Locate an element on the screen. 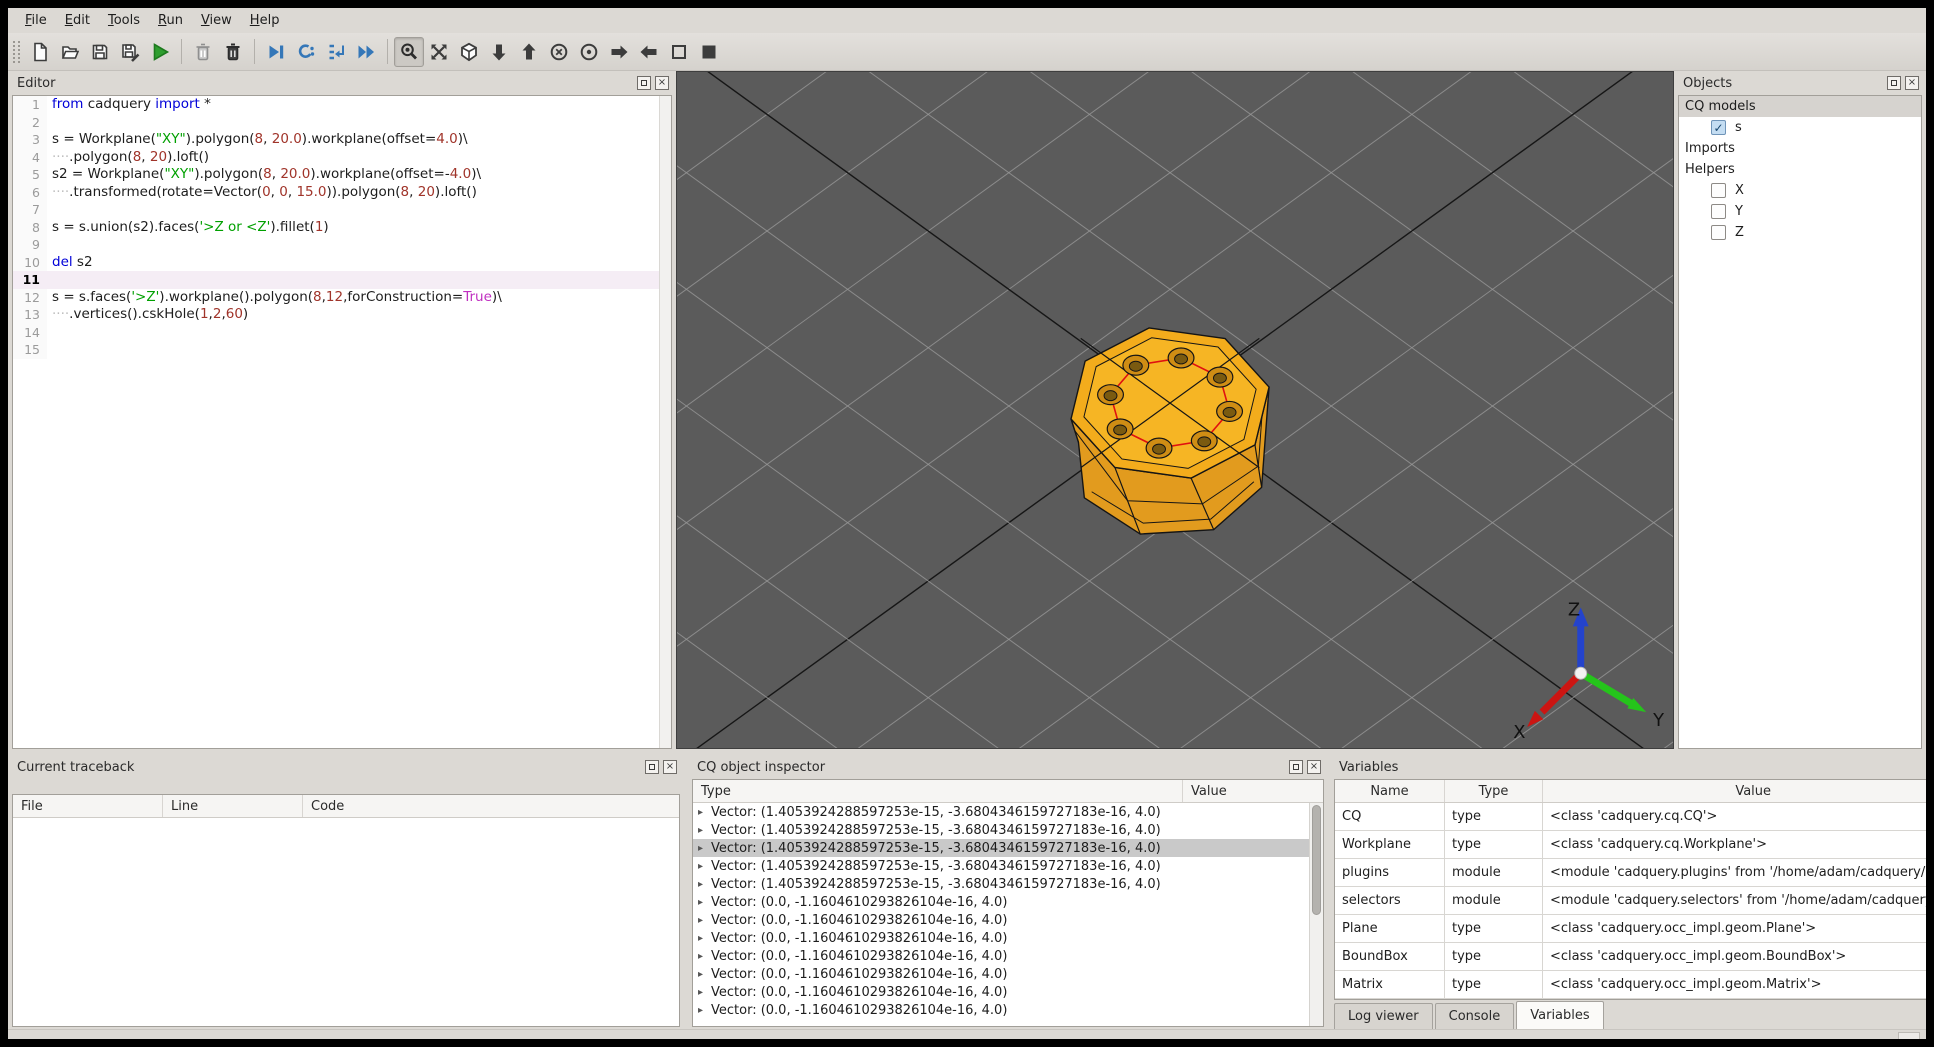  delete-icon is located at coordinates (203, 52).